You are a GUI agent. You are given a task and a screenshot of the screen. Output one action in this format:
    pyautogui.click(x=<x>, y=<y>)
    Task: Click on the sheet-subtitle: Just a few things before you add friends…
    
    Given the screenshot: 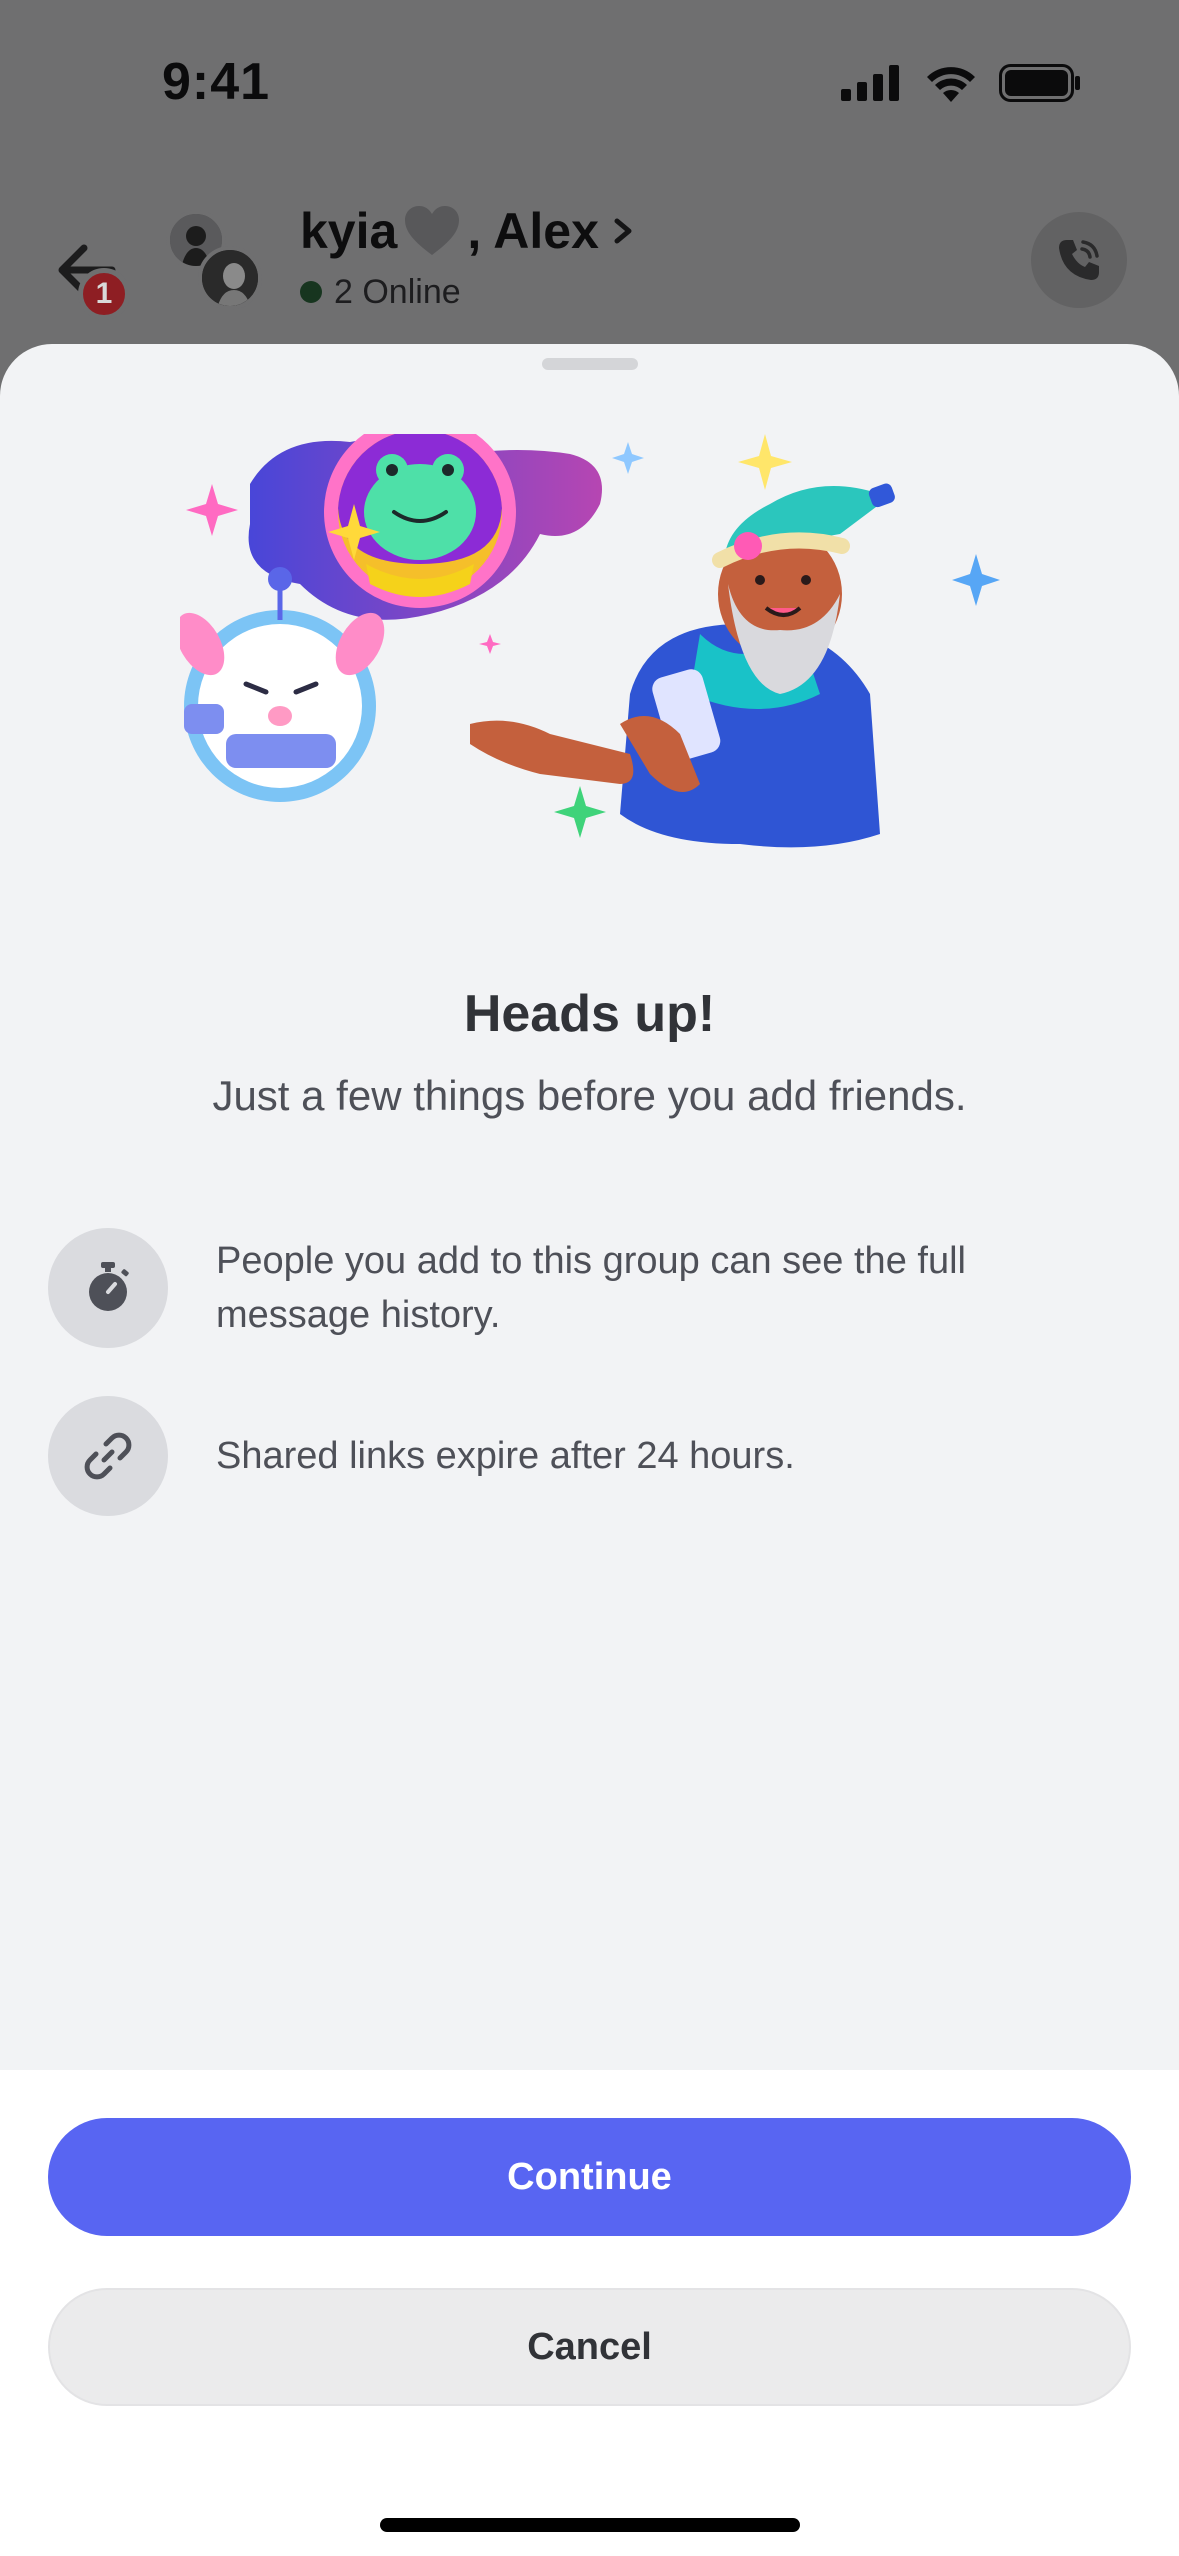 What is the action you would take?
    pyautogui.click(x=589, y=1095)
    